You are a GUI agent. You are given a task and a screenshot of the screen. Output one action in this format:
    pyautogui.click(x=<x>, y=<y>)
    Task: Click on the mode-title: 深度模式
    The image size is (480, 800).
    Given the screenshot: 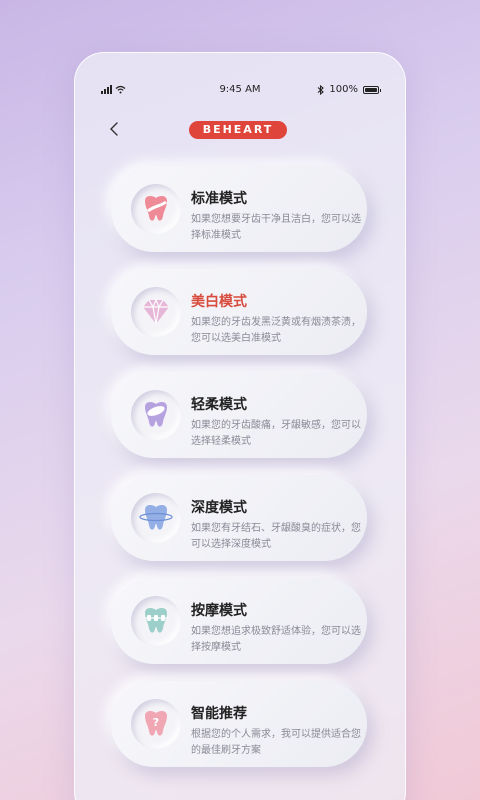 What is the action you would take?
    pyautogui.click(x=219, y=508)
    